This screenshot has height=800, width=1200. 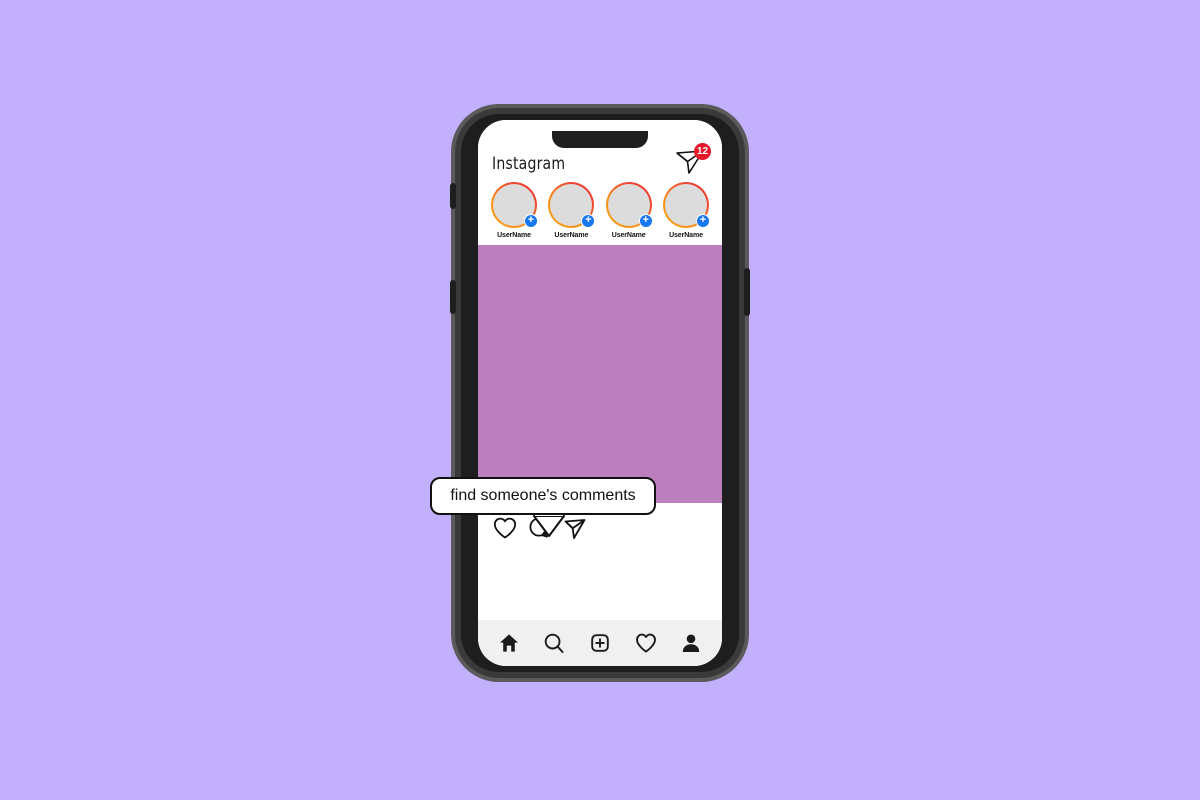 I want to click on post-action-bar, so click(x=600, y=561).